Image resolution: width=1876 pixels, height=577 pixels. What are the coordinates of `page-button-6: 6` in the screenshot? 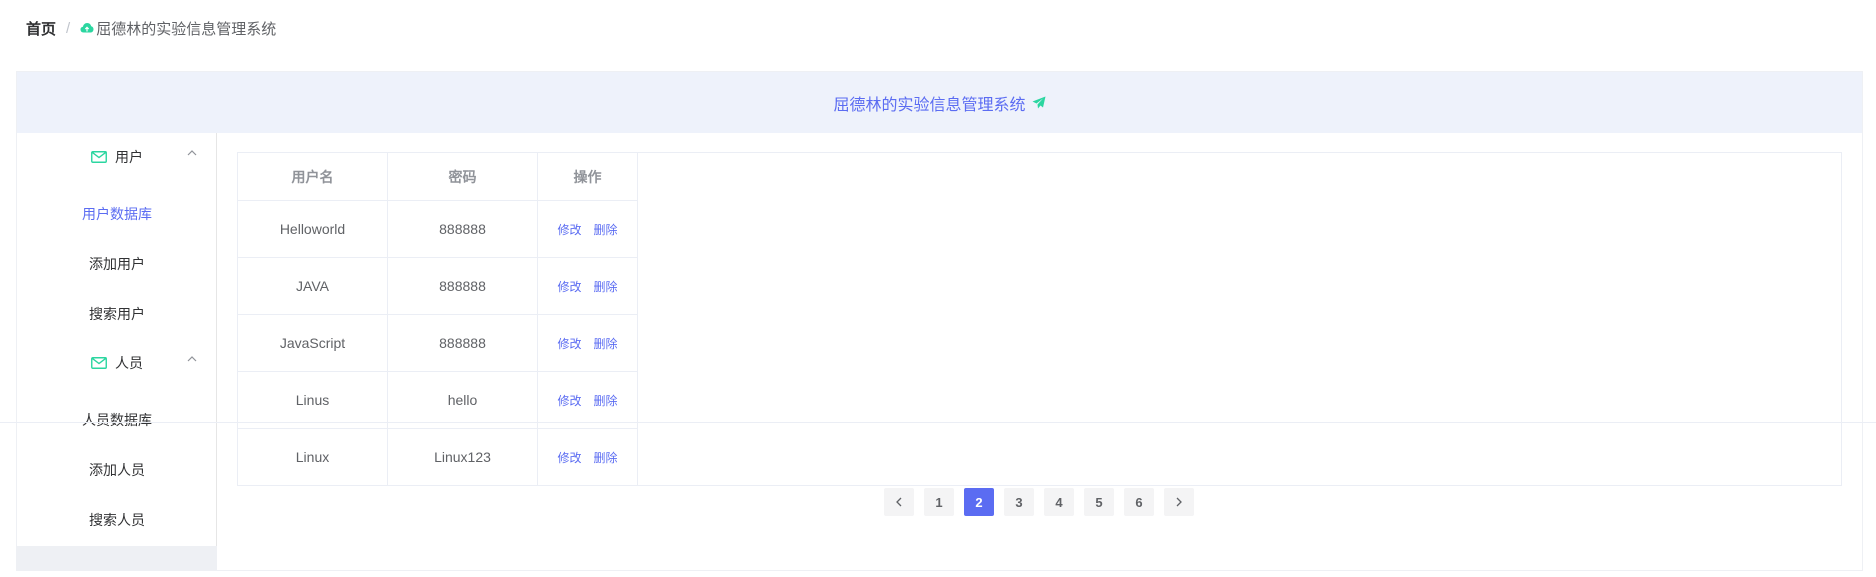 It's located at (1139, 502).